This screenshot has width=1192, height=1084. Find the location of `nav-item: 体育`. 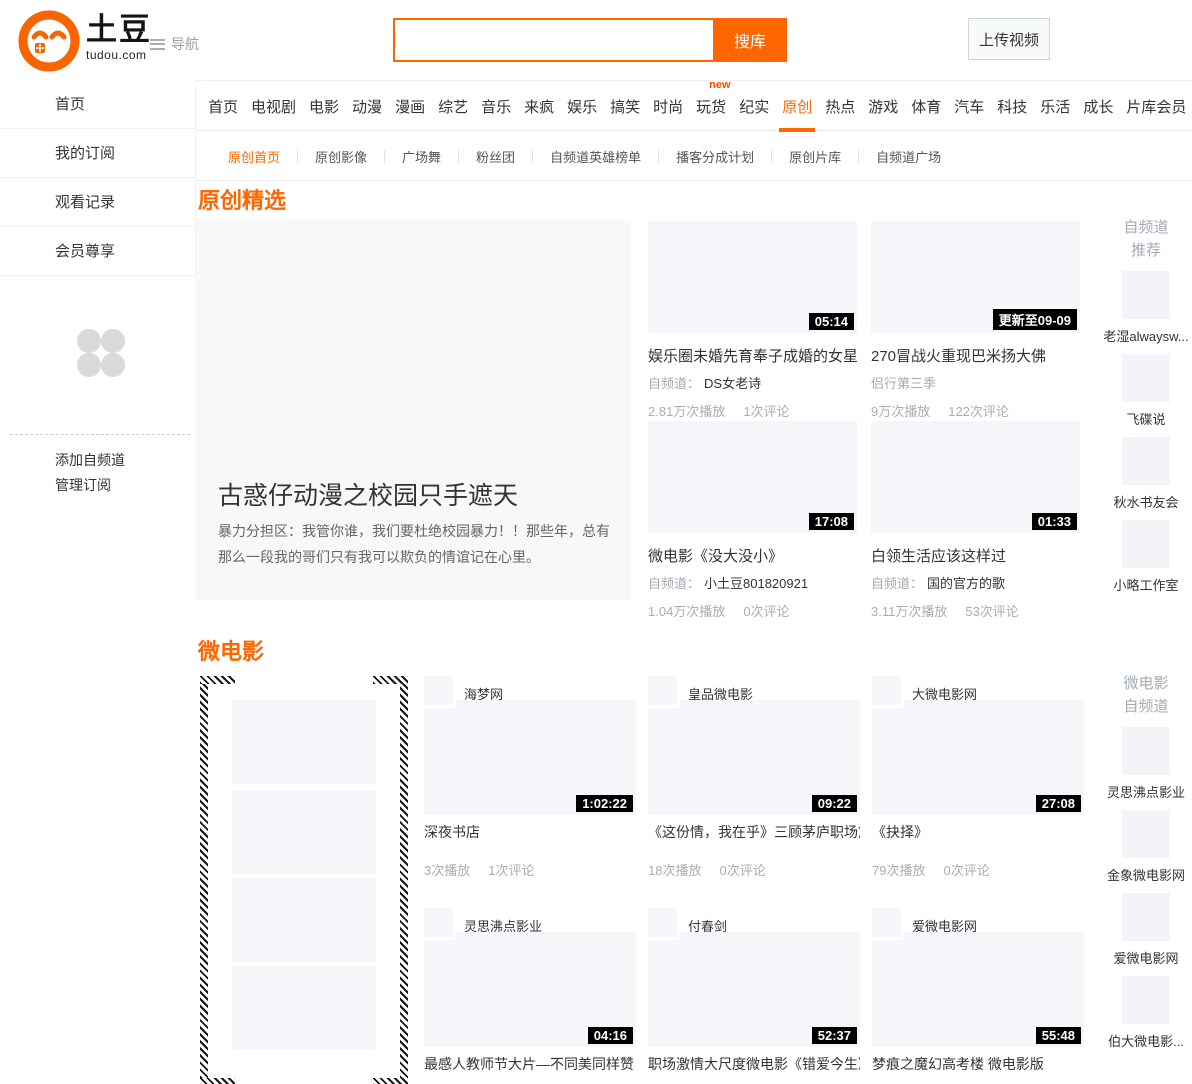

nav-item: 体育 is located at coordinates (926, 106).